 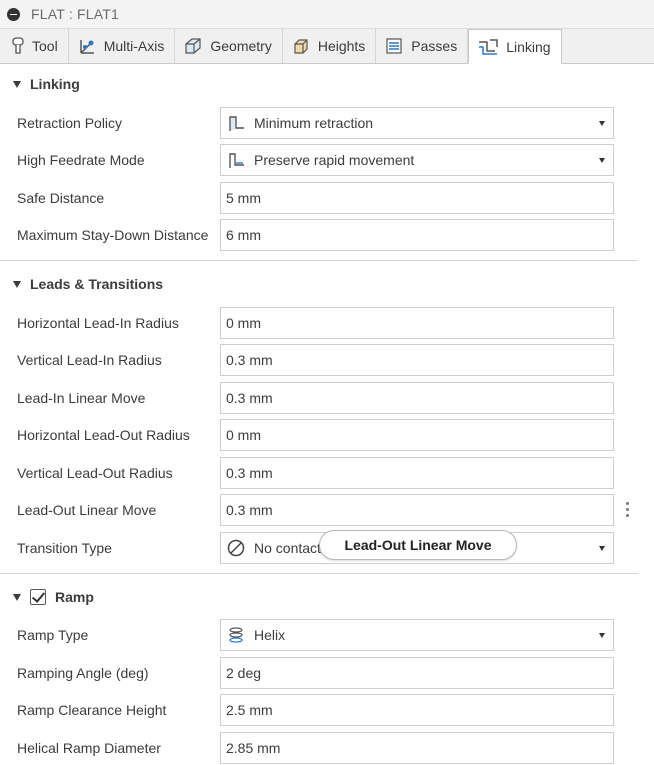 I want to click on lead-out-linear-input: 0.3 mm, so click(x=417, y=510).